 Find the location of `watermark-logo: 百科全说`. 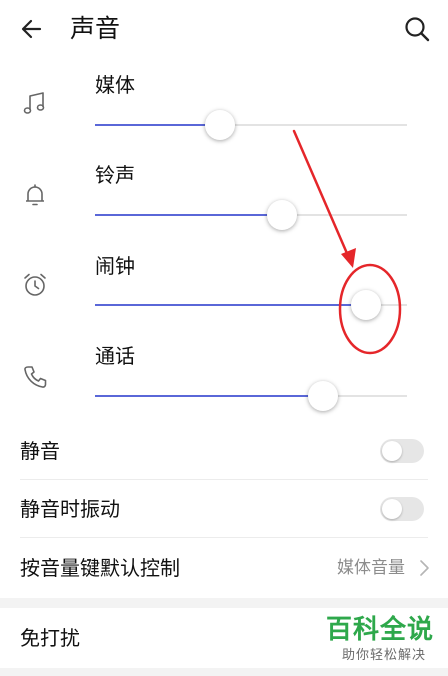

watermark-logo: 百科全说 is located at coordinates (379, 630).